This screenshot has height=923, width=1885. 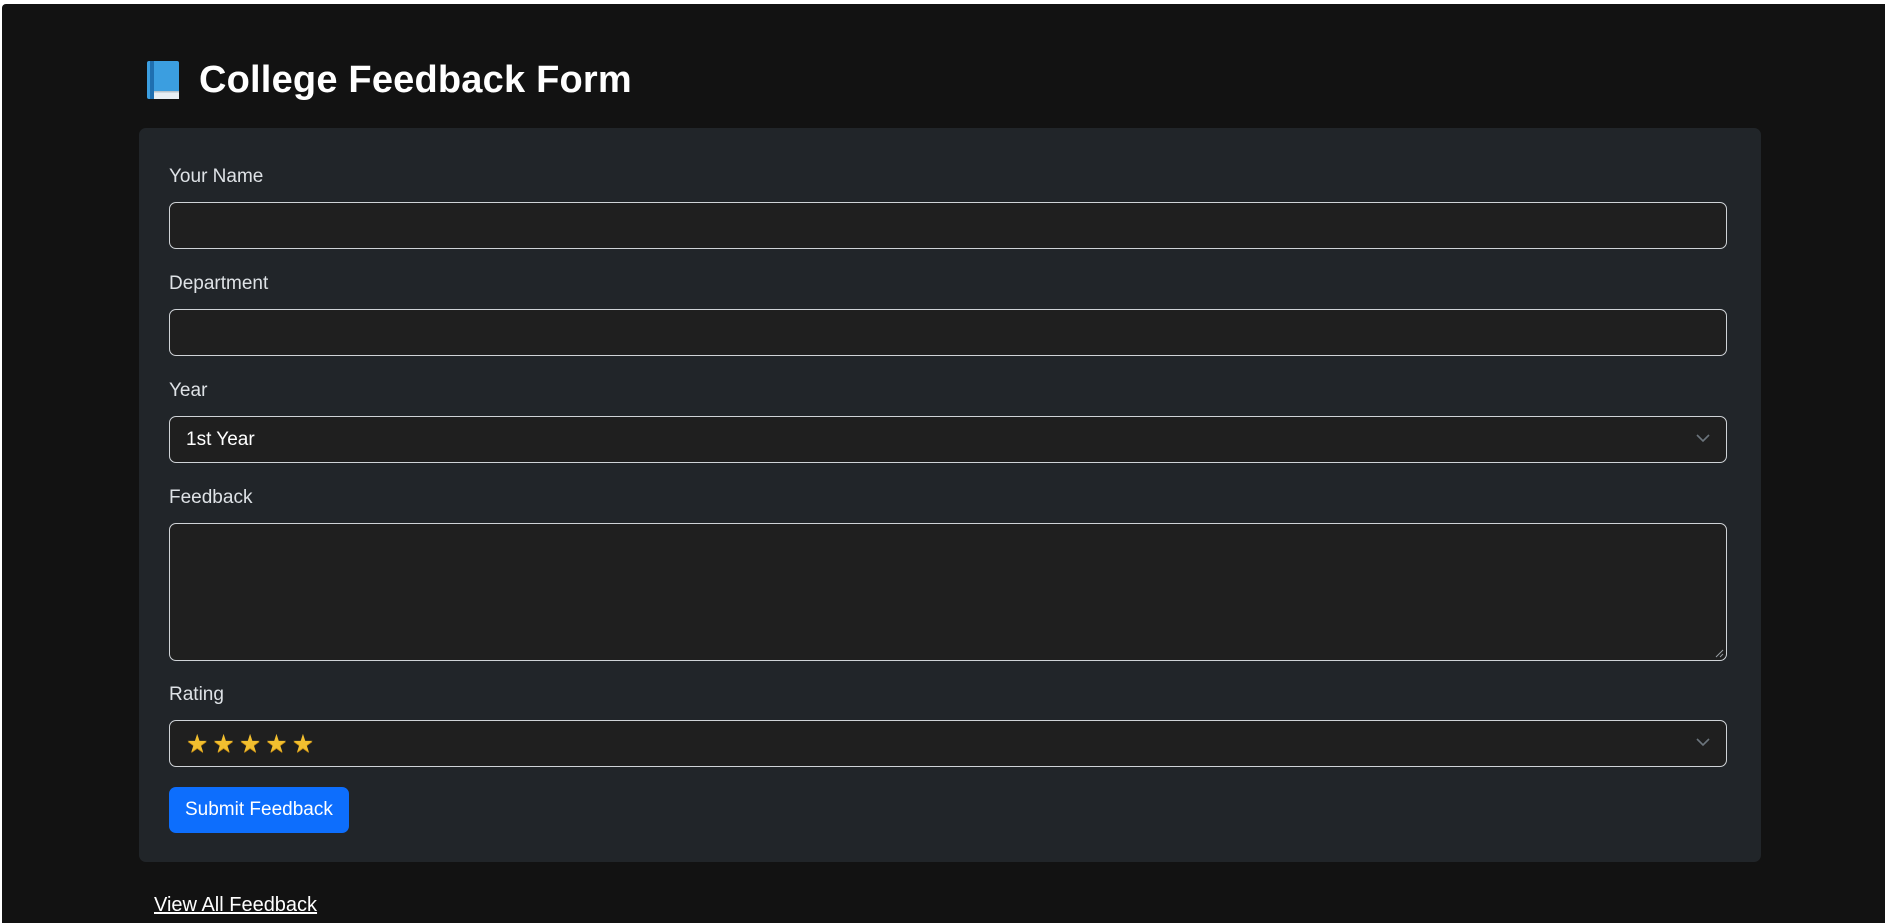 What do you see at coordinates (415, 79) in the screenshot?
I see `page-title: College Feedback Form` at bounding box center [415, 79].